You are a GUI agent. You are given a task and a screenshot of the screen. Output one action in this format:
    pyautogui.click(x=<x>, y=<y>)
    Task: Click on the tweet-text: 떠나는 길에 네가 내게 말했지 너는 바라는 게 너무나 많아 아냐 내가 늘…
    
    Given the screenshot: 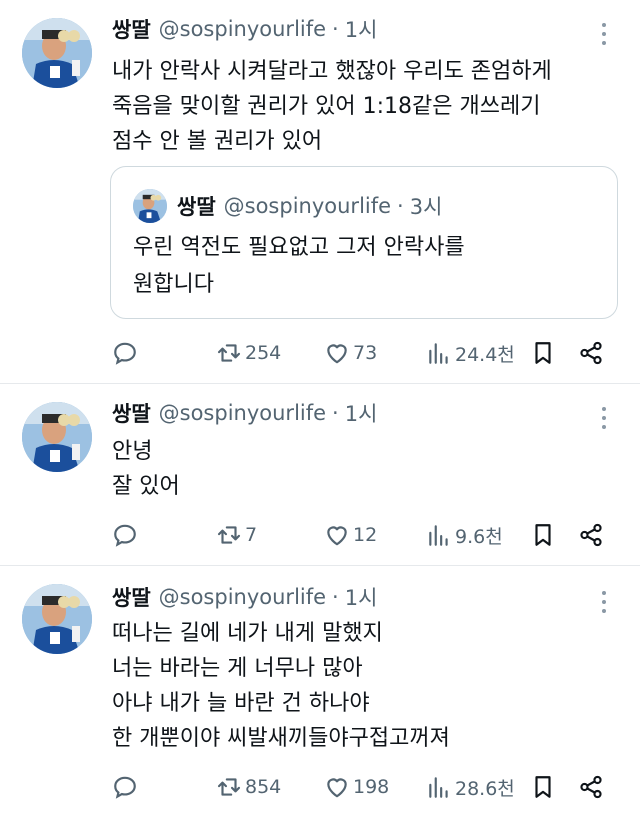 What is the action you would take?
    pyautogui.click(x=362, y=686)
    